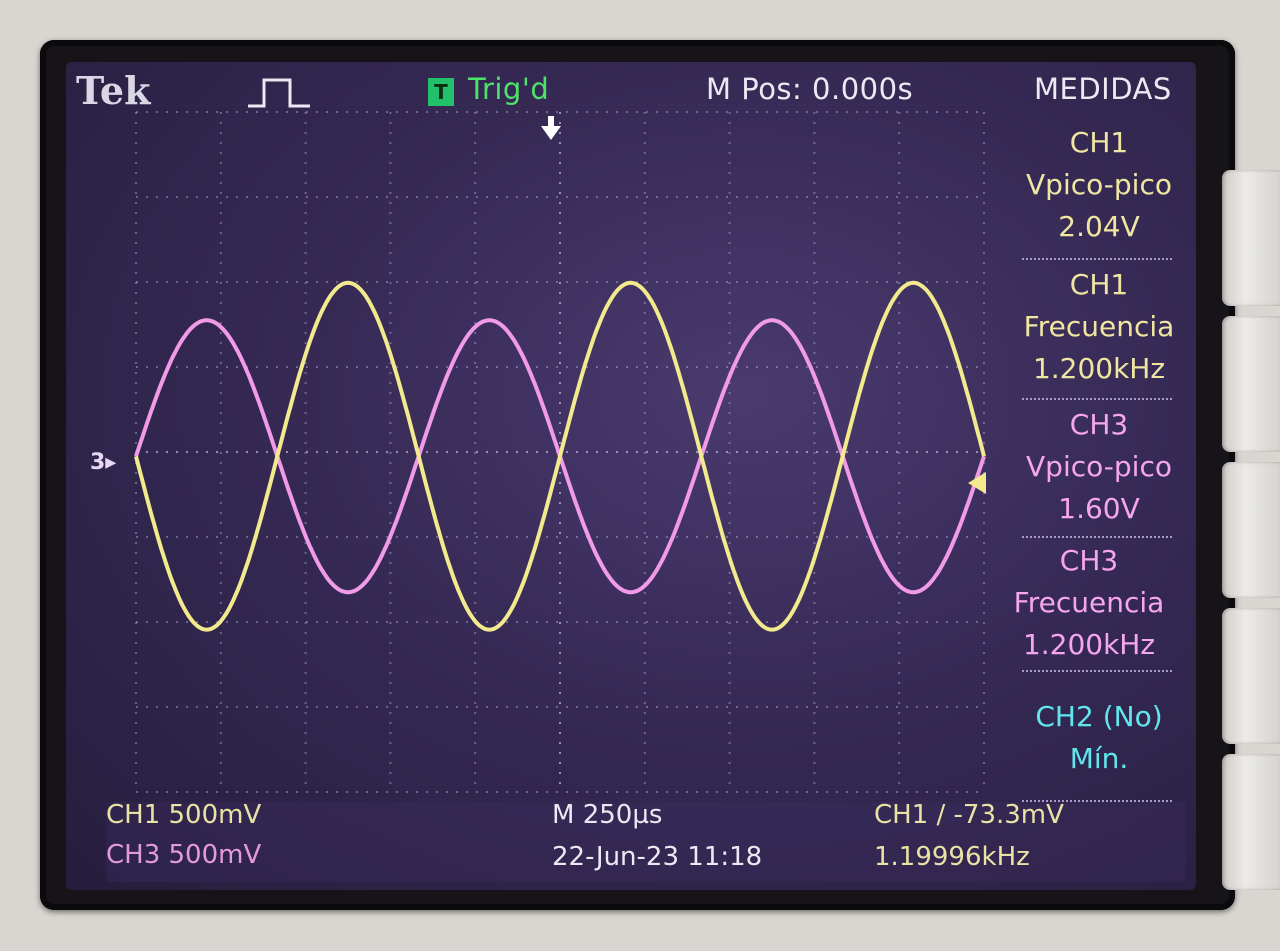  I want to click on measurement-ch1-vpp: CH1 Vpico-pico 2.04V, so click(1099, 185).